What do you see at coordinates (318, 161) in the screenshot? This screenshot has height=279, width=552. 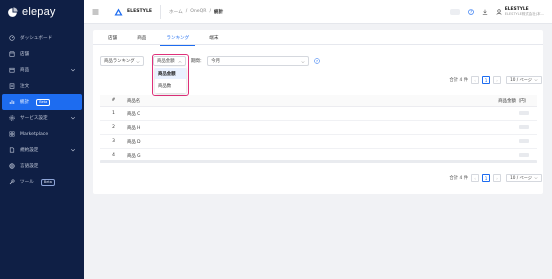 I see `horizontal-scrollbar` at bounding box center [318, 161].